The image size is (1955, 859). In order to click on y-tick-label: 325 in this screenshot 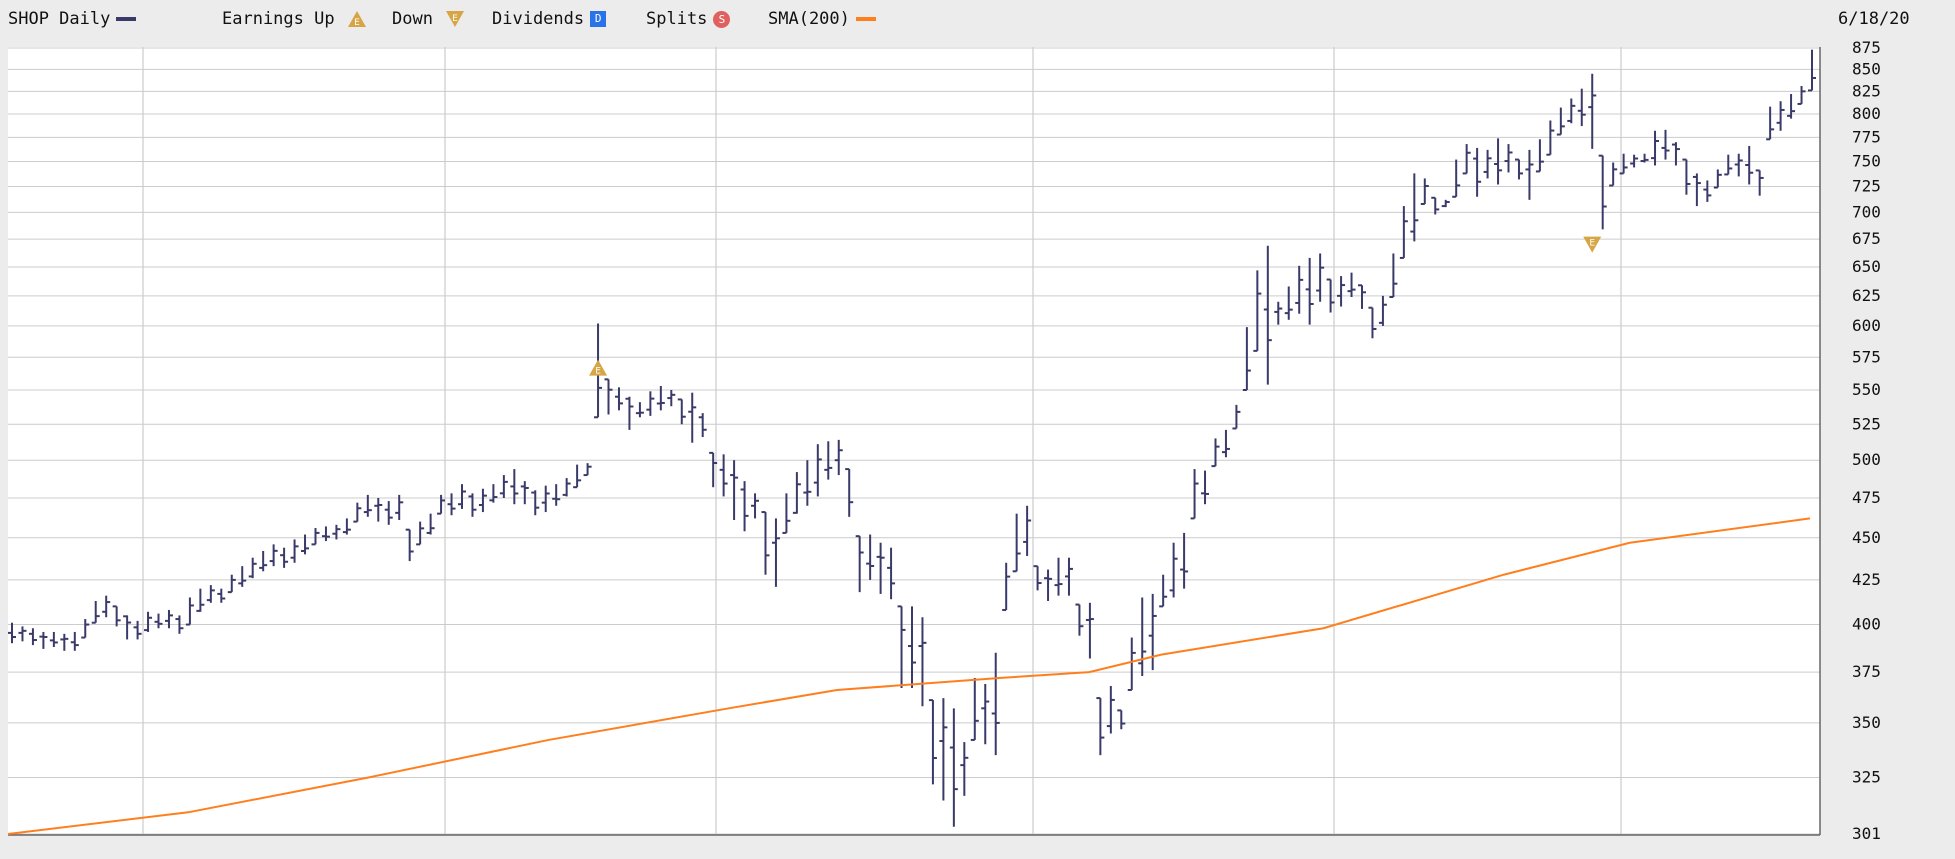, I will do `click(1866, 776)`.